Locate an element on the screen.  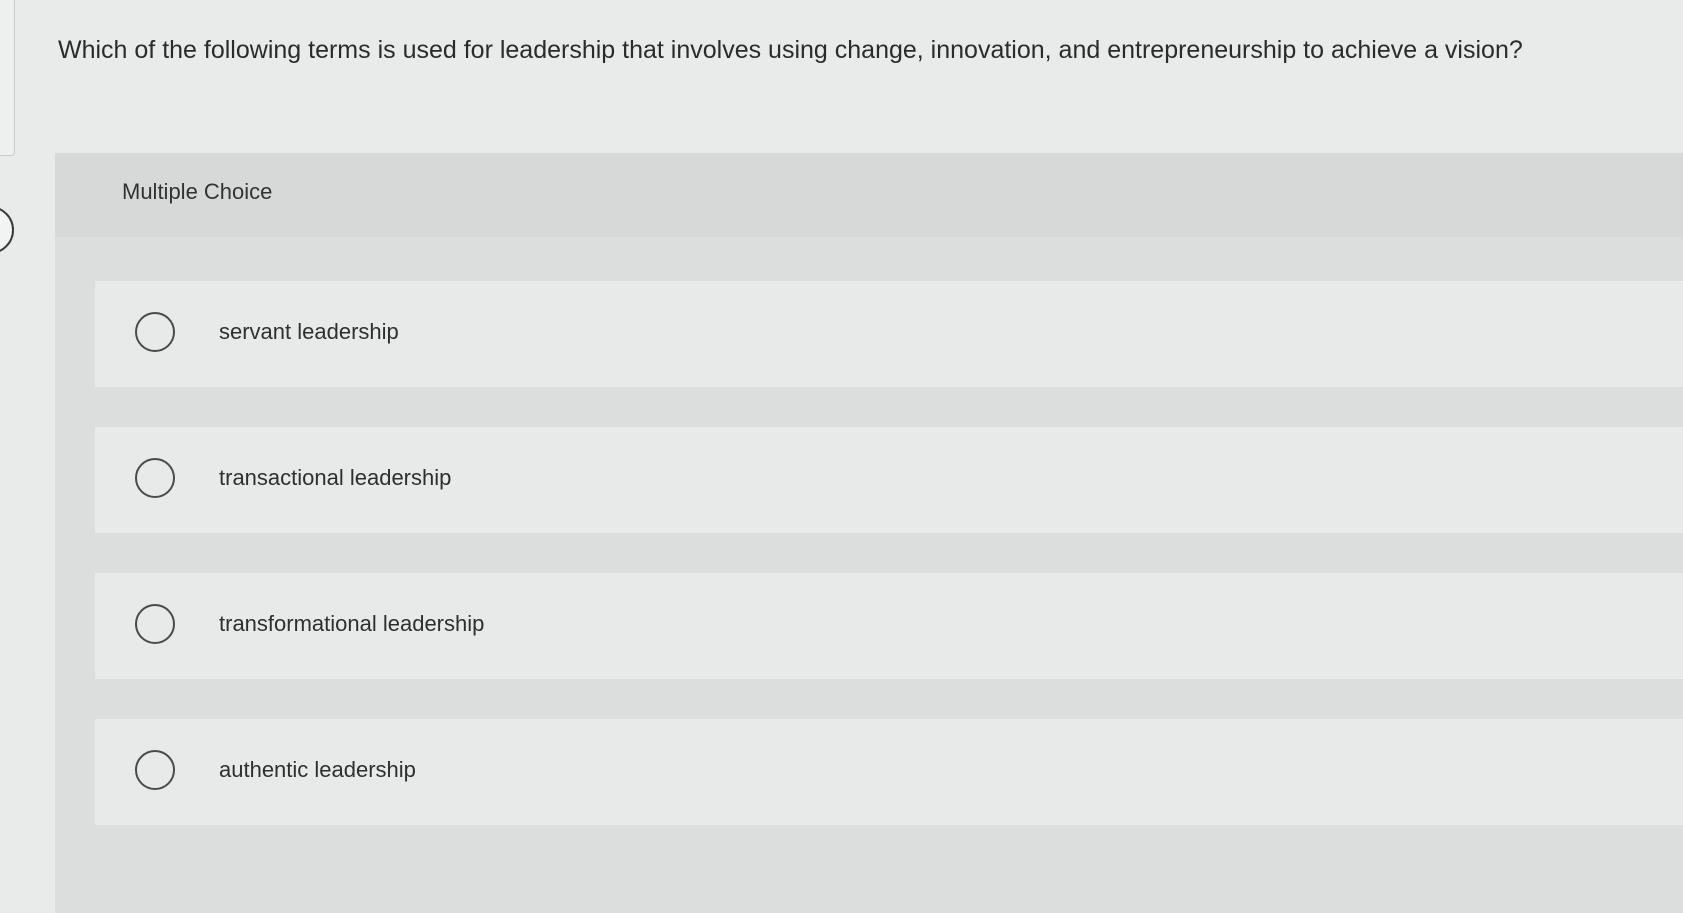
answer-option-label: transformational leadership is located at coordinates (352, 623).